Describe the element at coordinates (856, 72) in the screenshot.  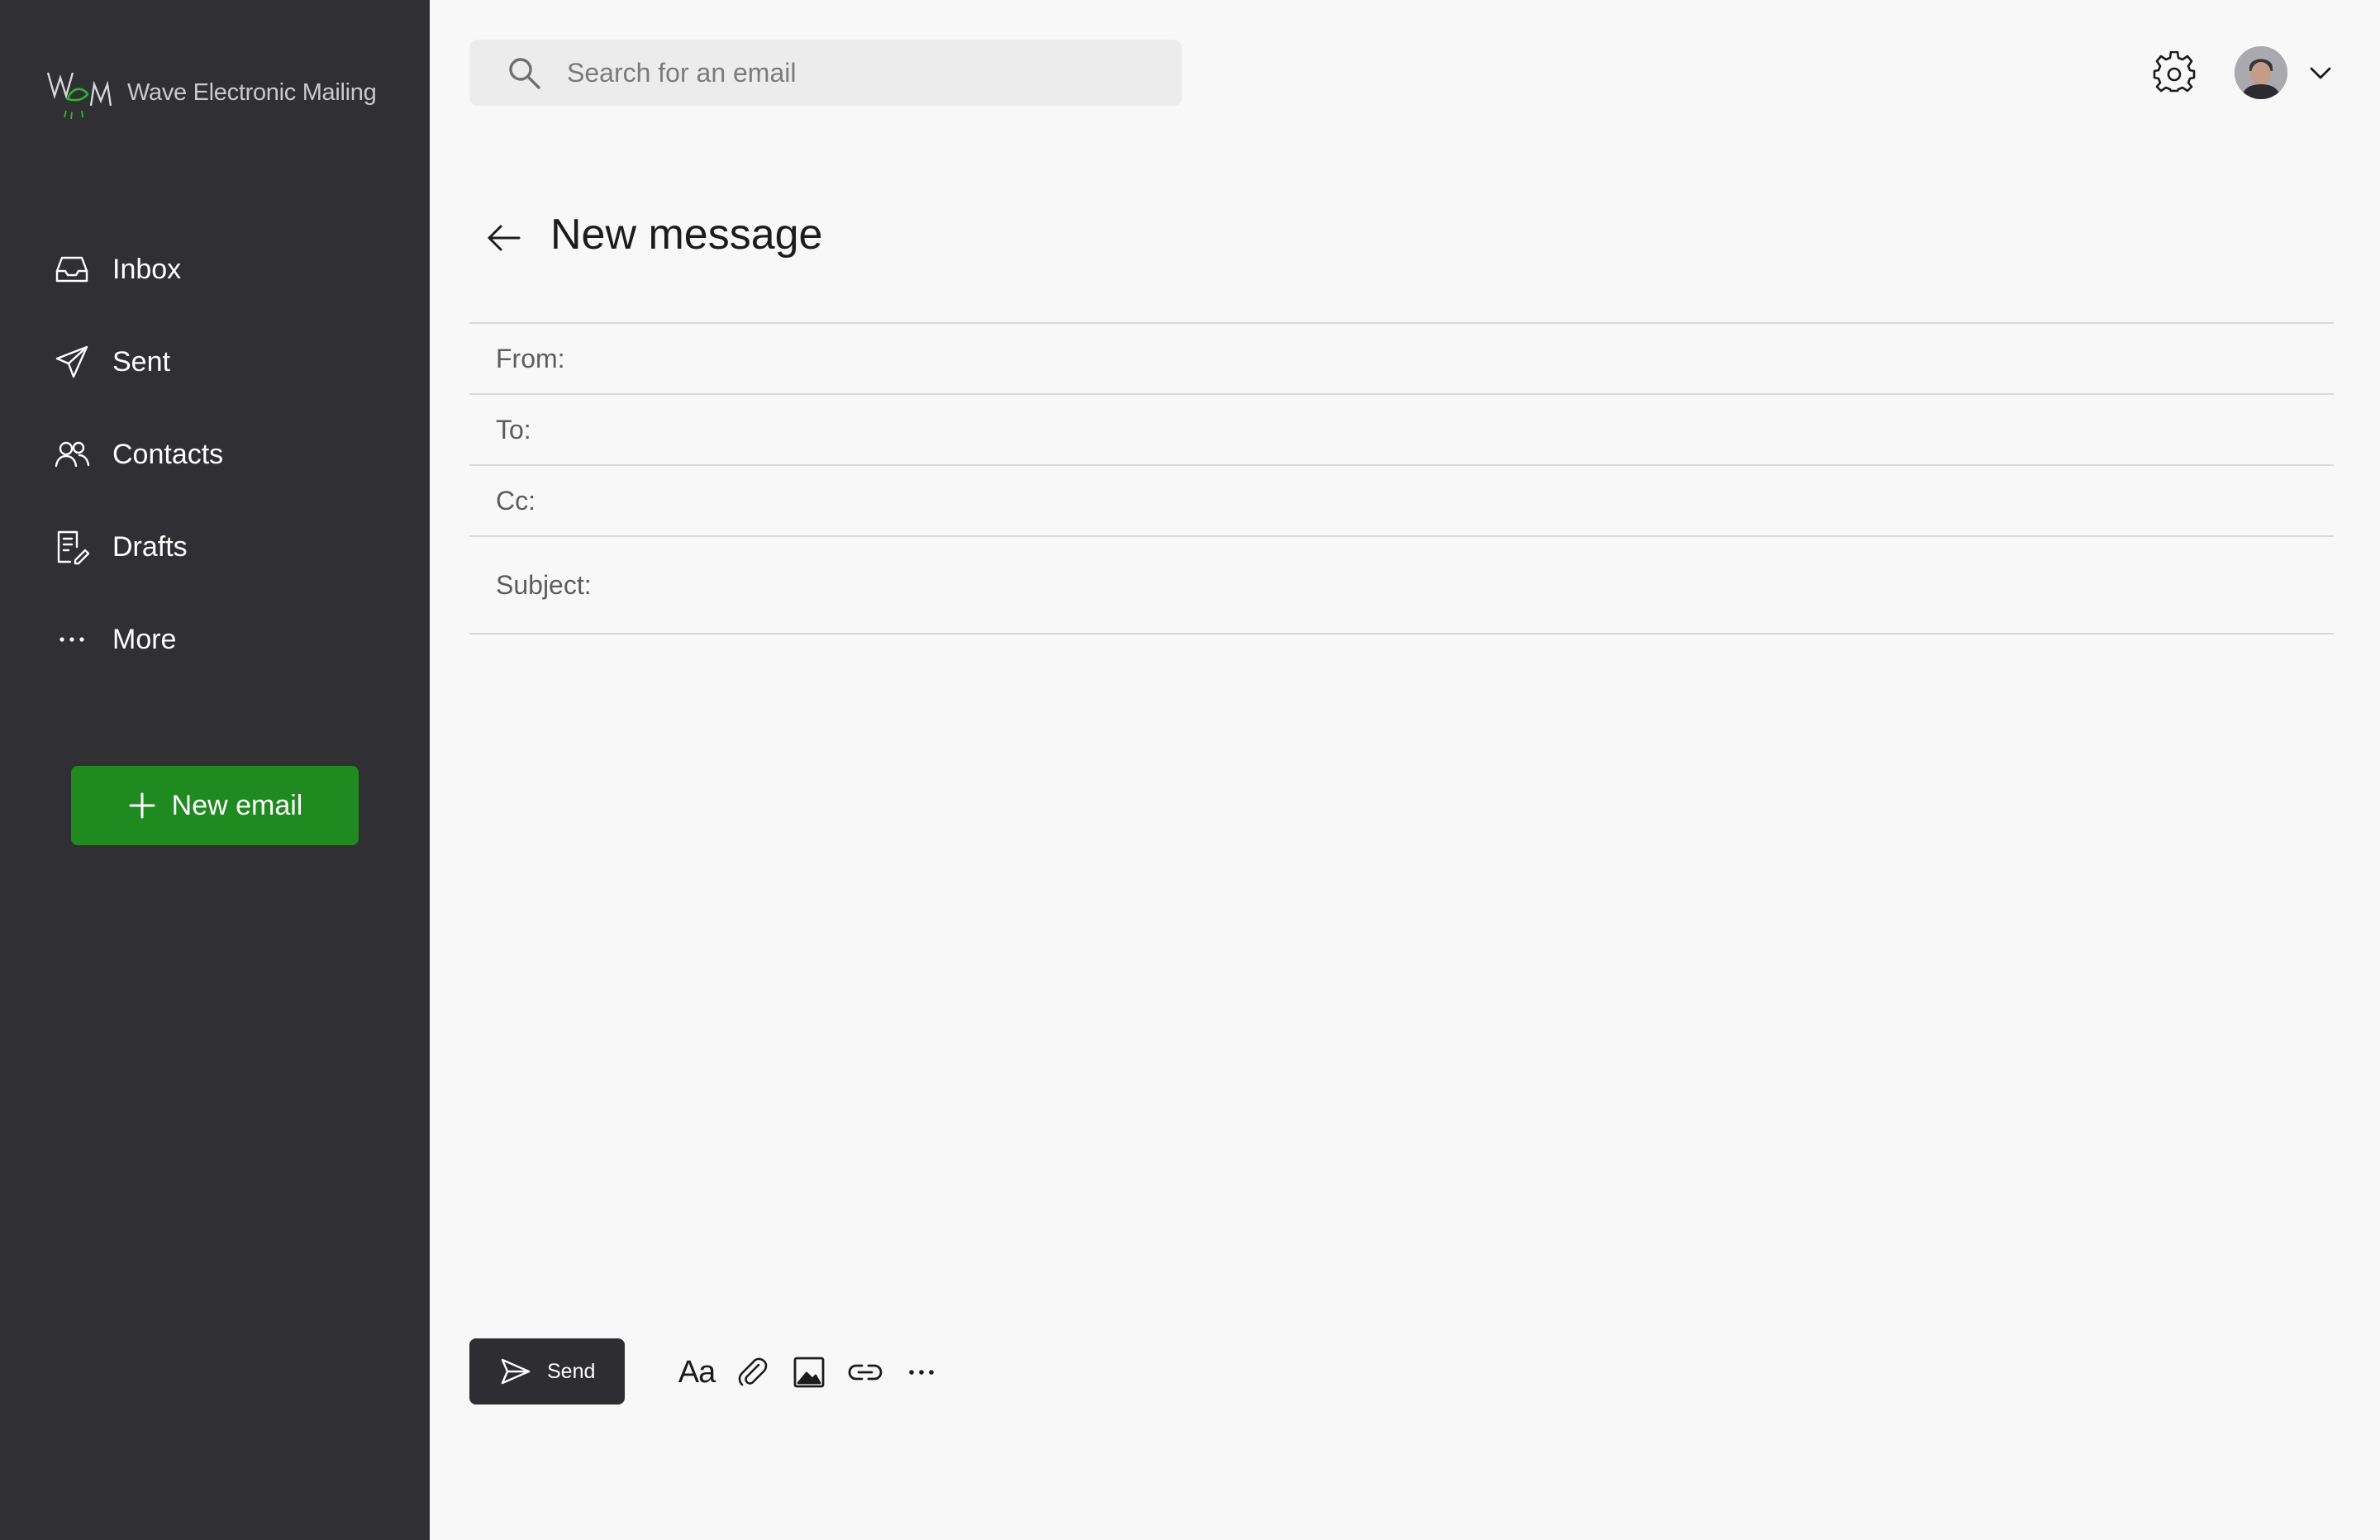
I see `search-input` at that location.